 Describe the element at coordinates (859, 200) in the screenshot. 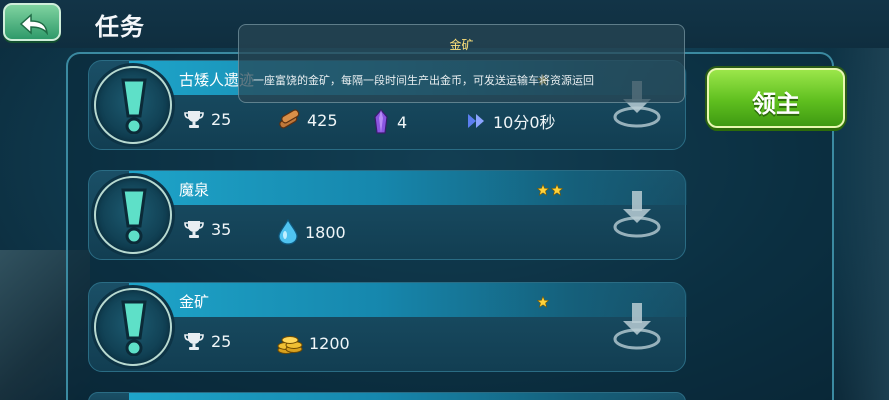

I see `background-shade` at that location.